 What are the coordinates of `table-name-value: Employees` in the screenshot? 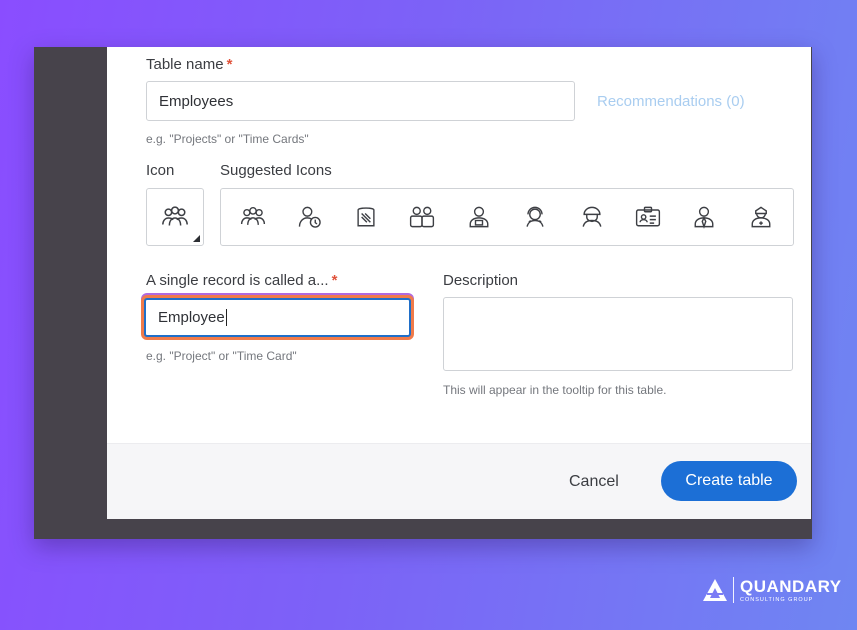 It's located at (196, 101).